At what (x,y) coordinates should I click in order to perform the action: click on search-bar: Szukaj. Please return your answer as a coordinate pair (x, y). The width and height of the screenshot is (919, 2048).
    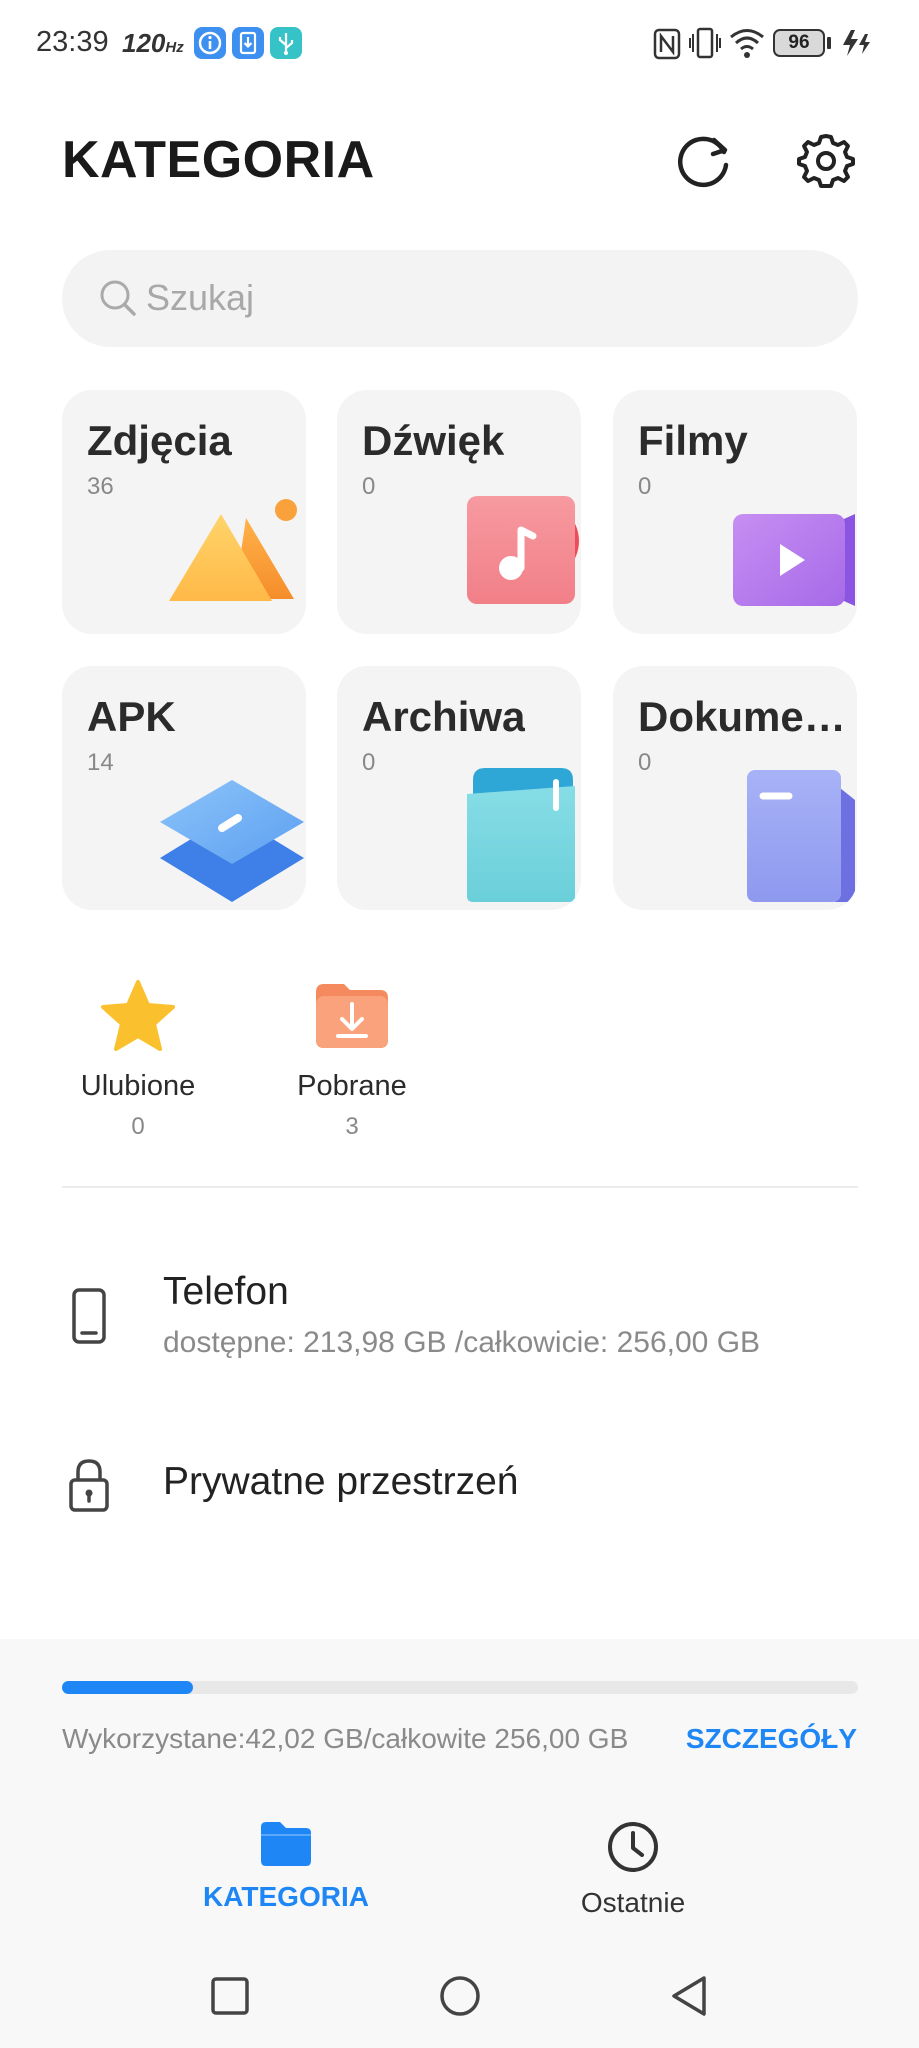
    Looking at the image, I should click on (460, 298).